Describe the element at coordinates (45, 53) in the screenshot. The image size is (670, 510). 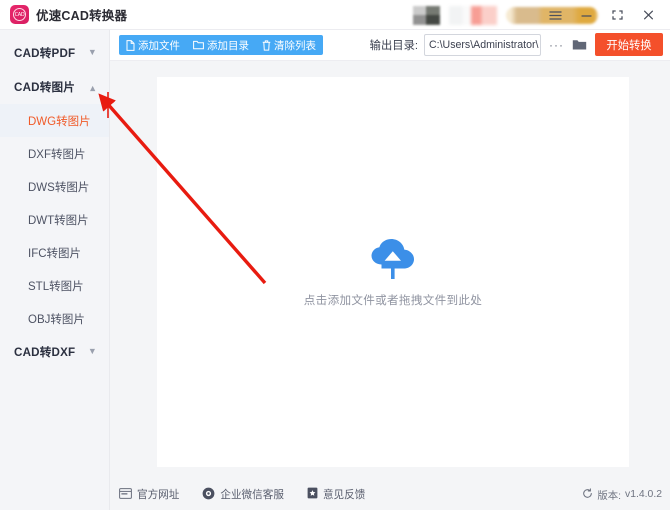
I see `sidebar-group-label: CAD转PDF` at that location.